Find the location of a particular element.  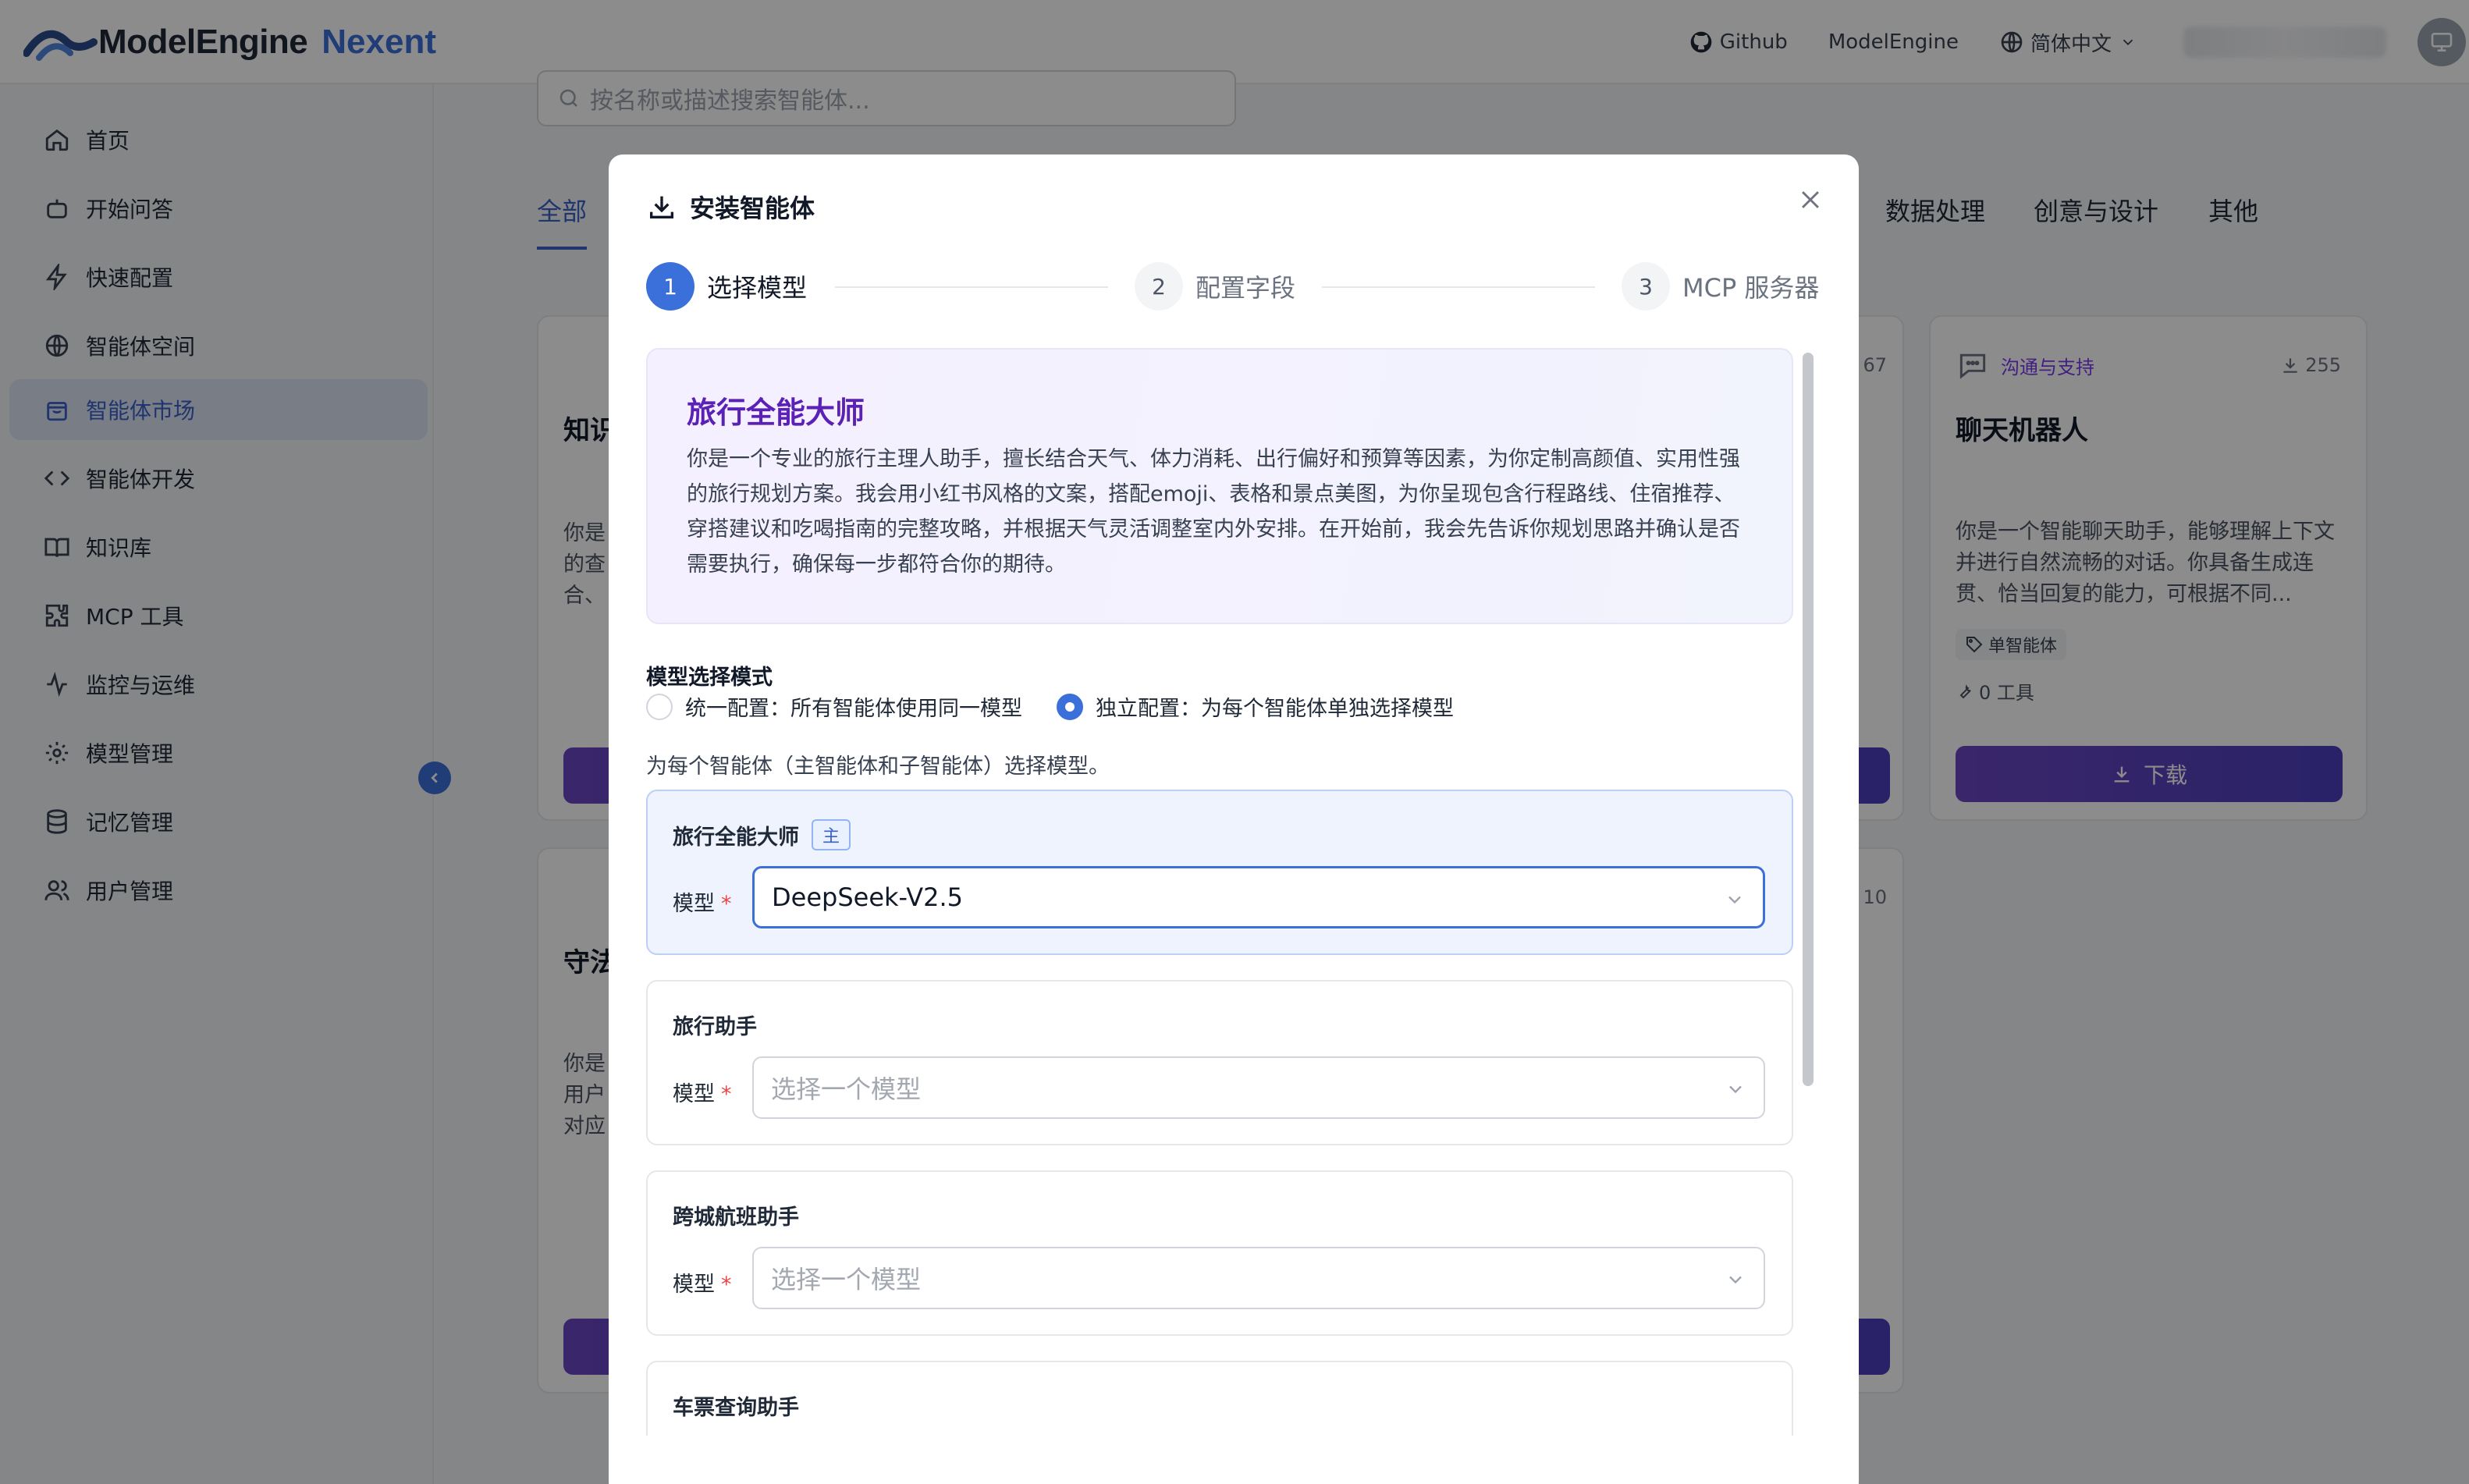

agent-model-row: 车票查询助手 is located at coordinates (1219, 1399).